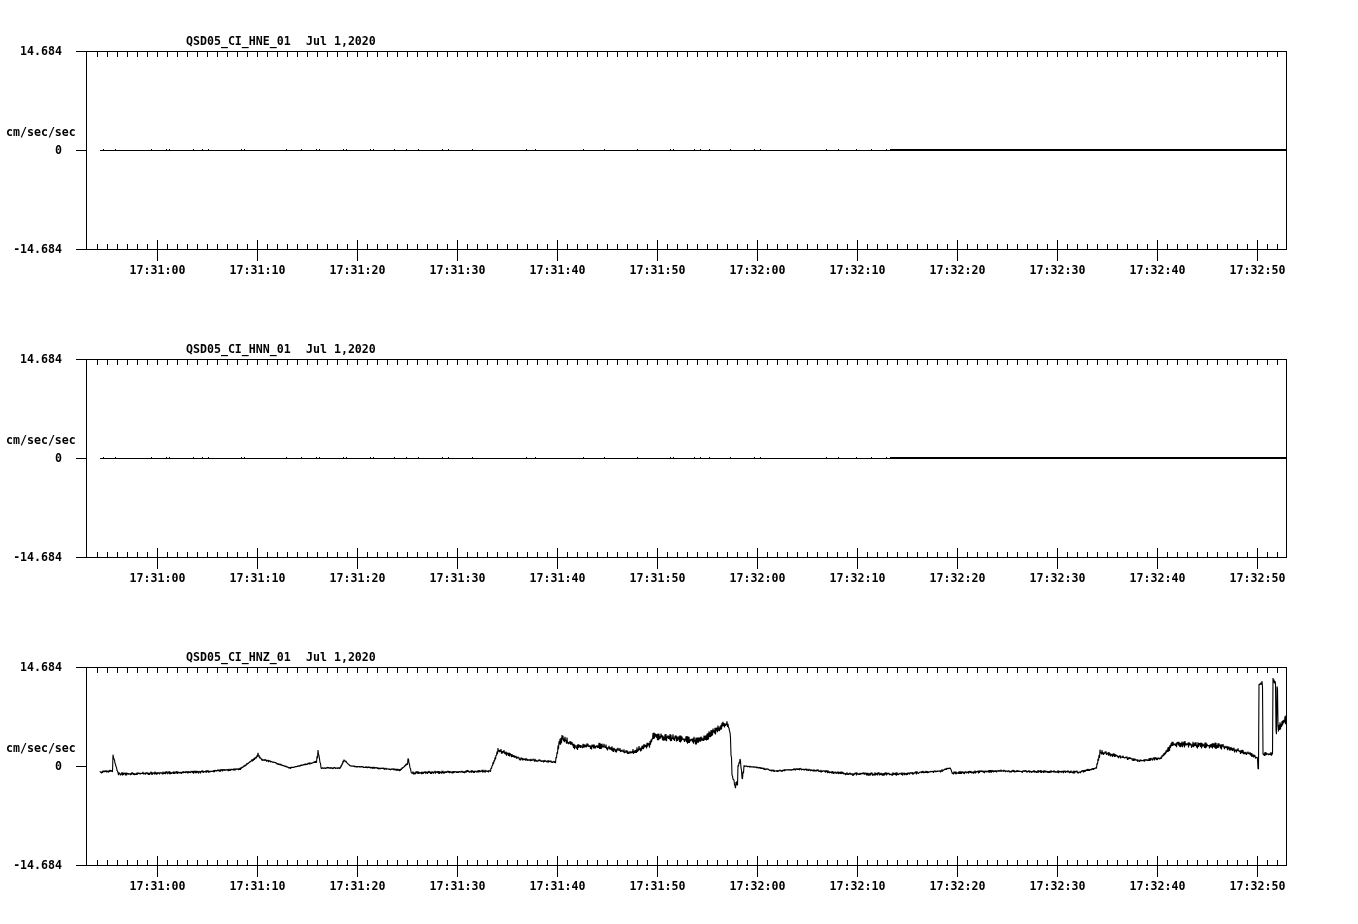 The image size is (1358, 924). What do you see at coordinates (238, 349) in the screenshot?
I see `channel-title: QSD05_CI_HNN_01` at bounding box center [238, 349].